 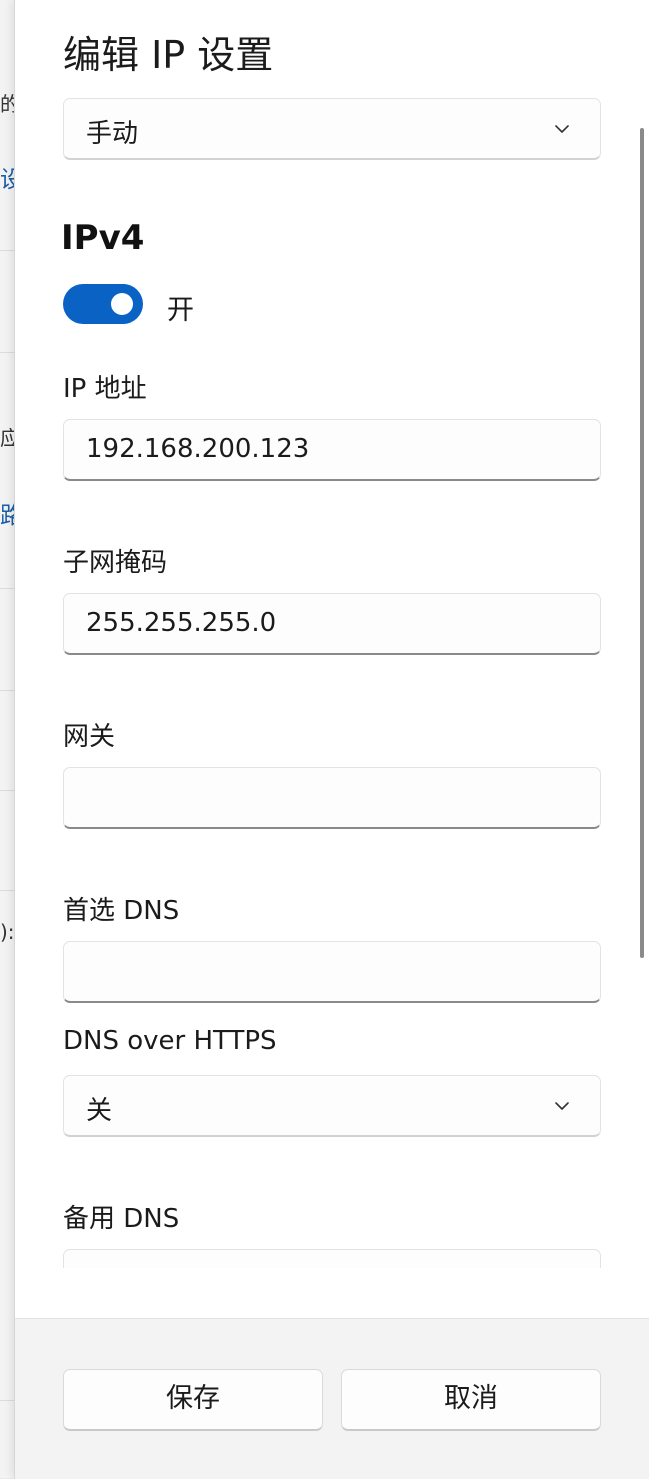 What do you see at coordinates (181, 623) in the screenshot?
I see `subnet-mask-value: 255.255.255.0` at bounding box center [181, 623].